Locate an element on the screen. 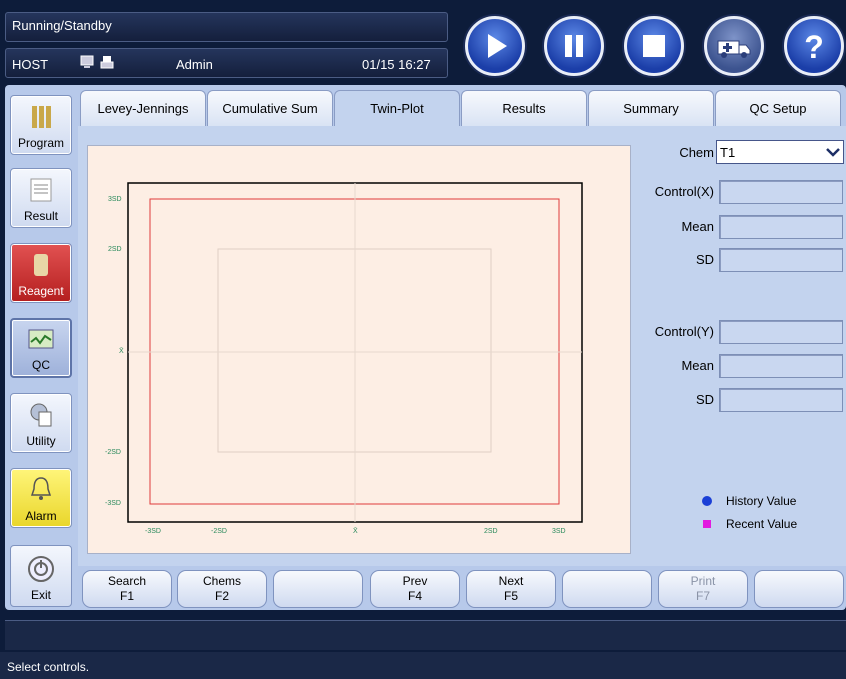 Image resolution: width=846 pixels, height=679 pixels. stop-button is located at coordinates (654, 46).